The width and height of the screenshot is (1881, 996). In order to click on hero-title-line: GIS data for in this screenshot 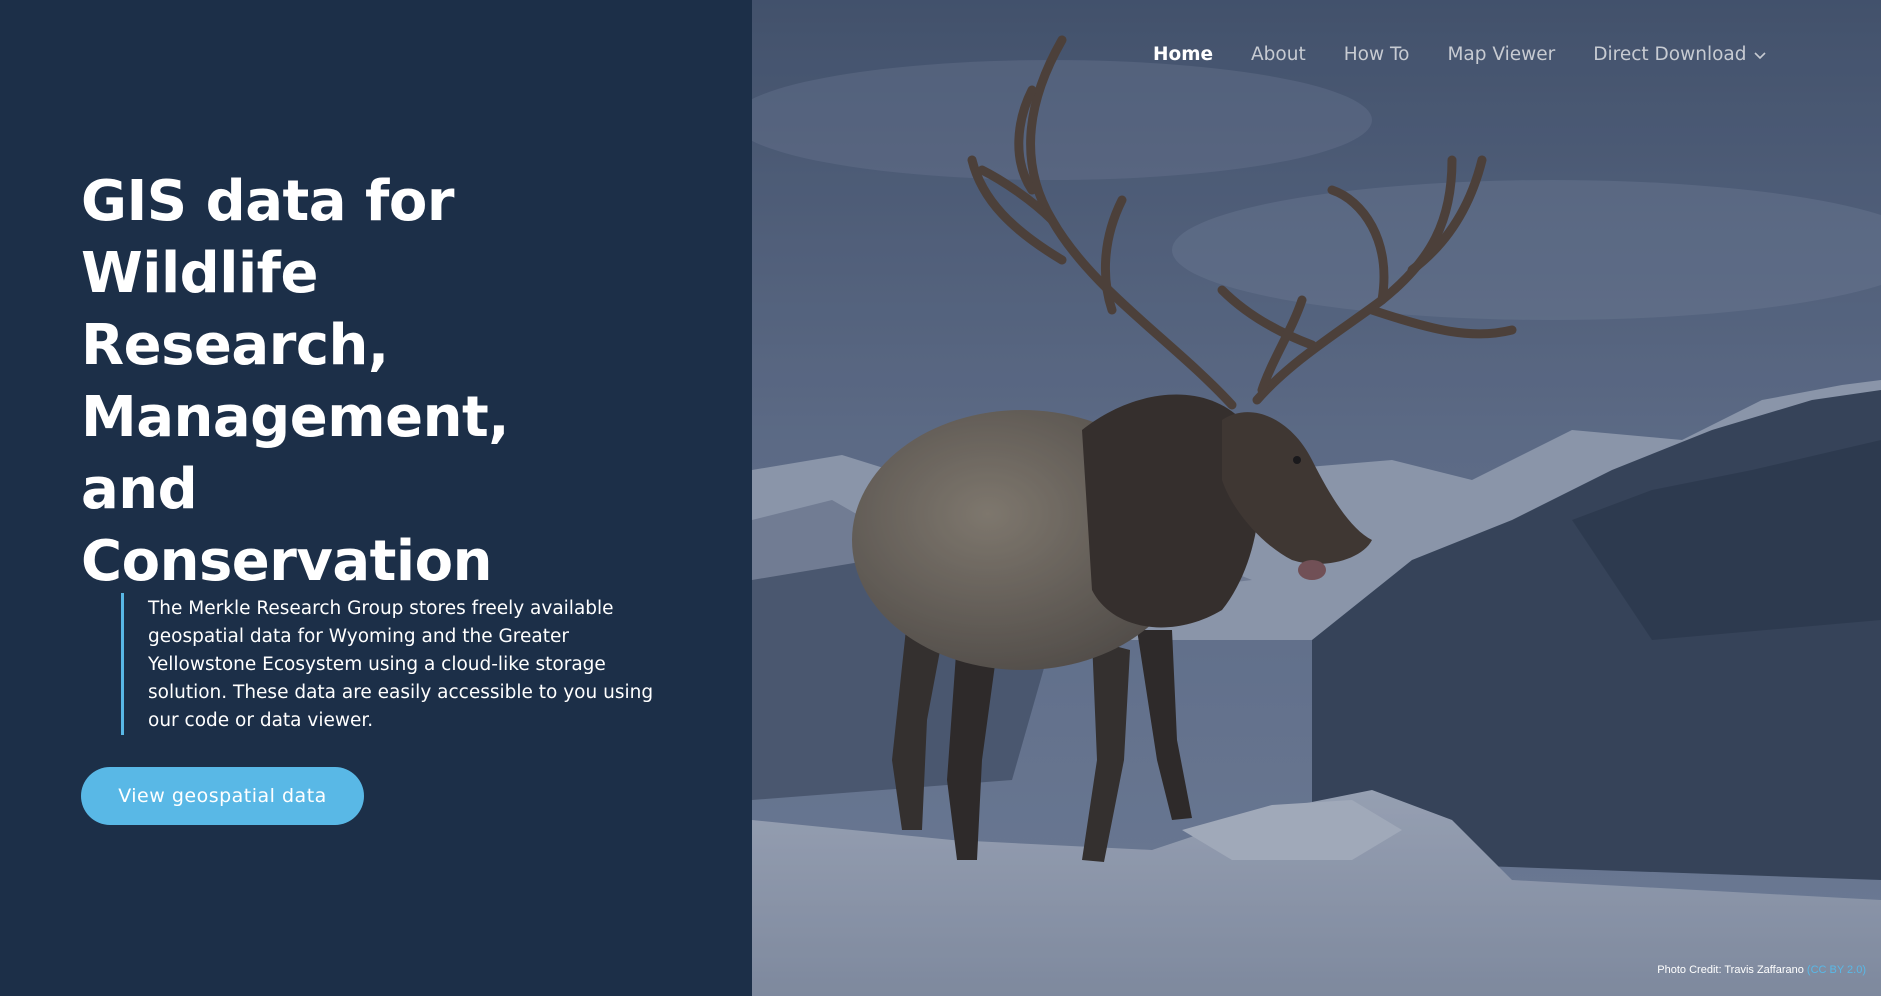, I will do `click(268, 201)`.